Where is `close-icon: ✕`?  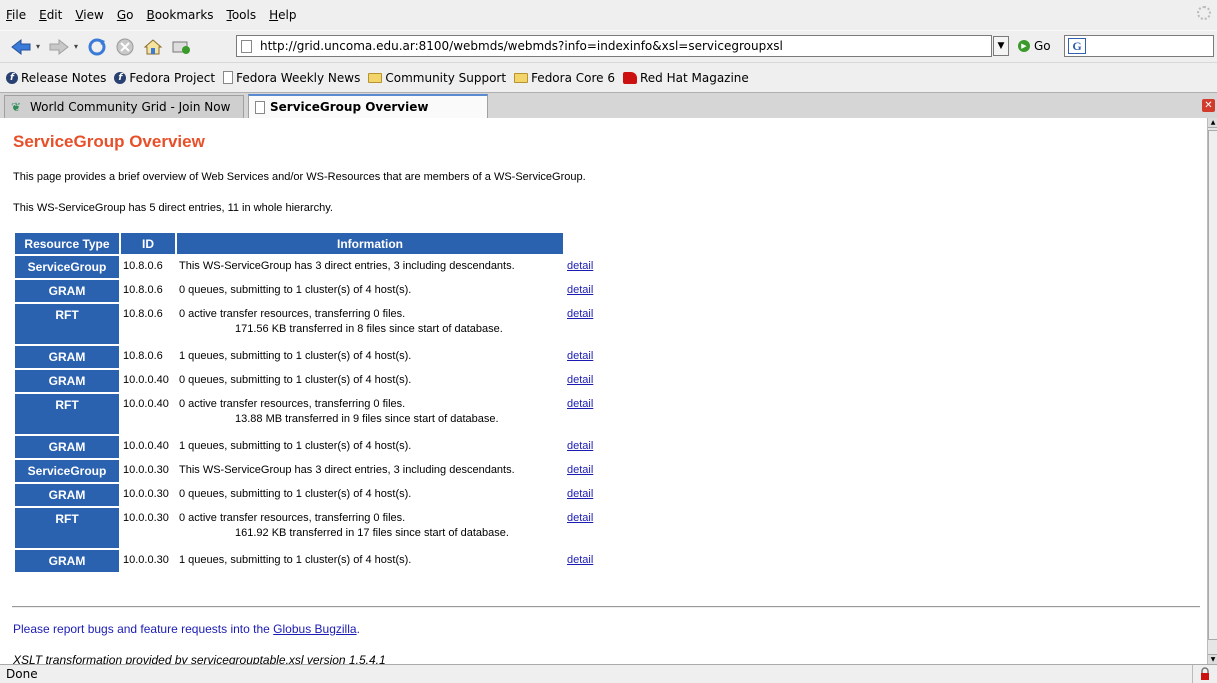 close-icon: ✕ is located at coordinates (1208, 105).